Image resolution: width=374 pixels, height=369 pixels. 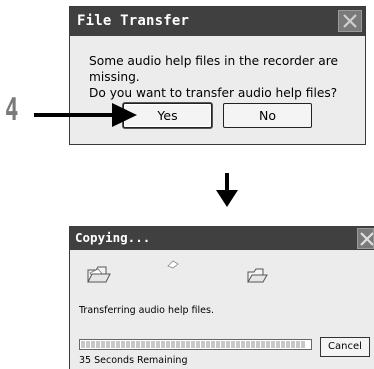 What do you see at coordinates (133, 21) in the screenshot?
I see `dialog-title: File Transfer` at bounding box center [133, 21].